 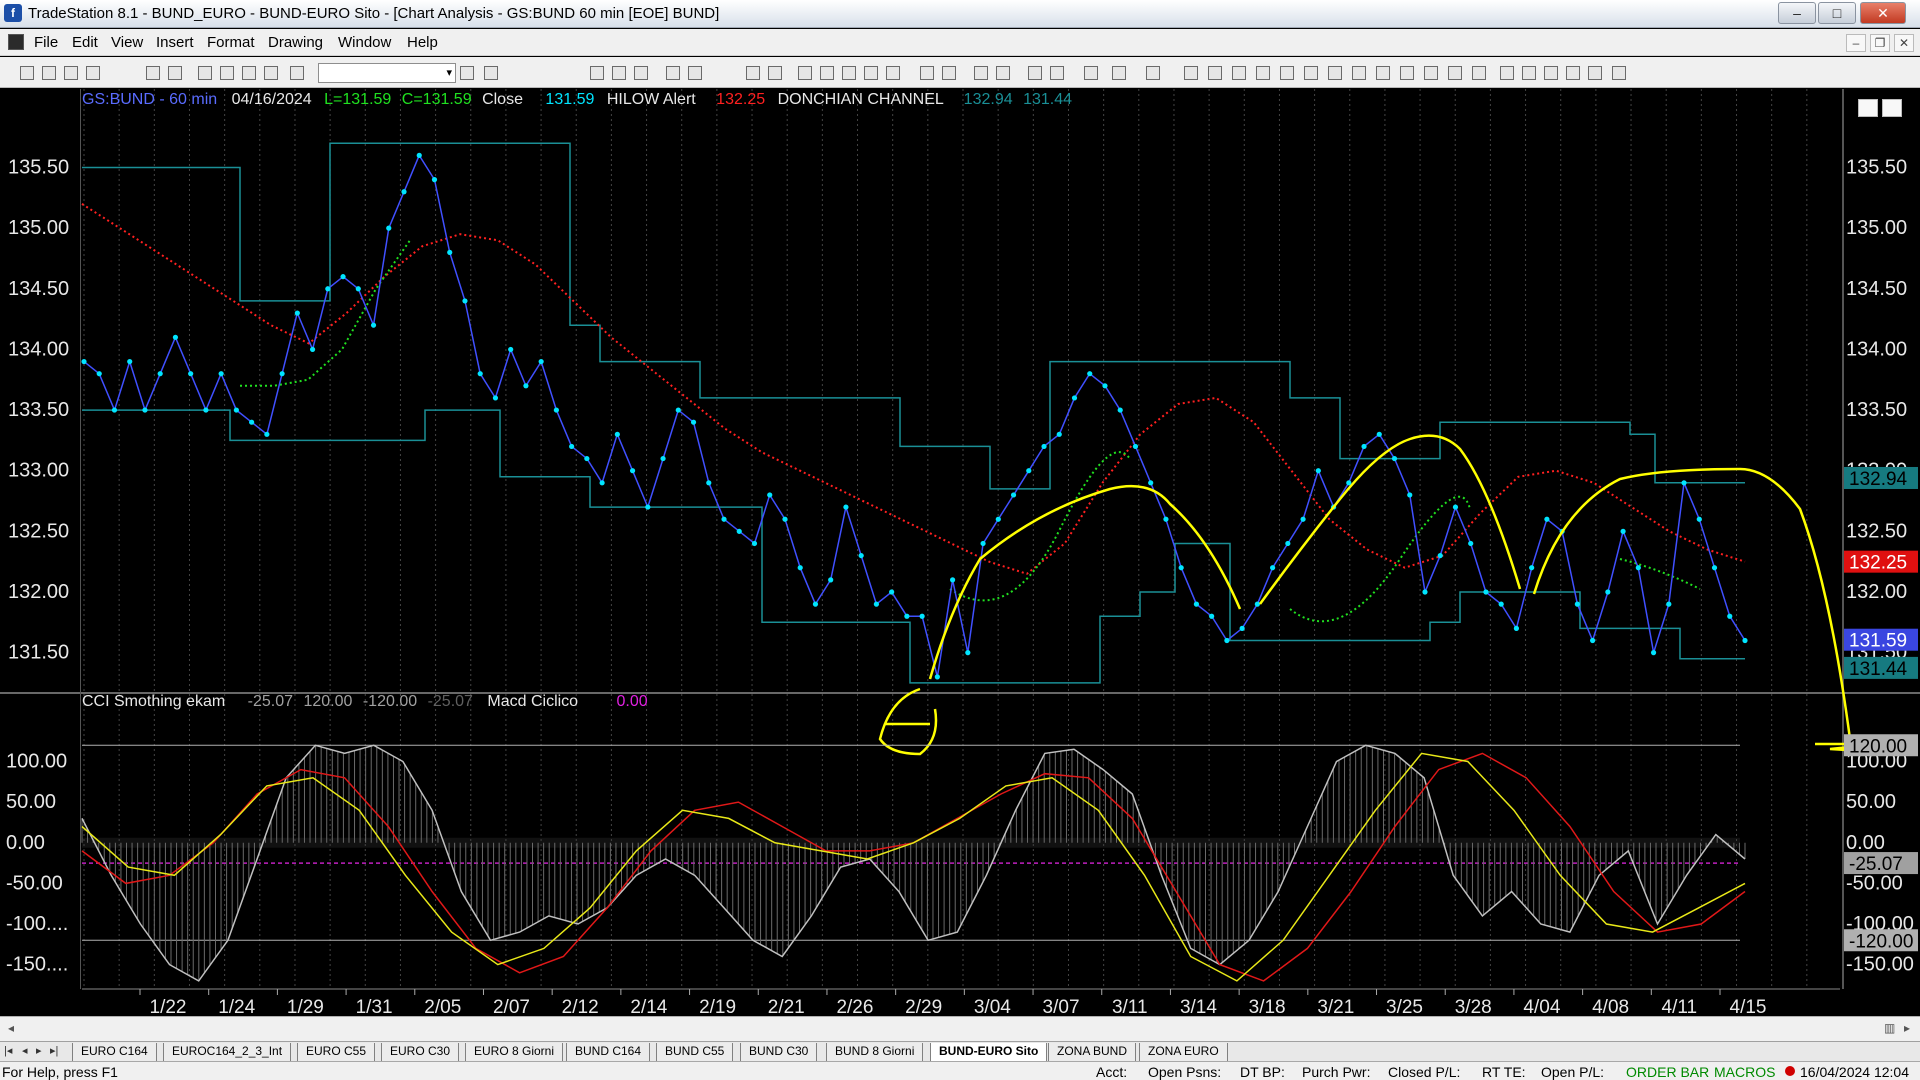 I want to click on tab-euroc164-2-3-int: EUROC164_2_3_Int, so click(x=227, y=1052).